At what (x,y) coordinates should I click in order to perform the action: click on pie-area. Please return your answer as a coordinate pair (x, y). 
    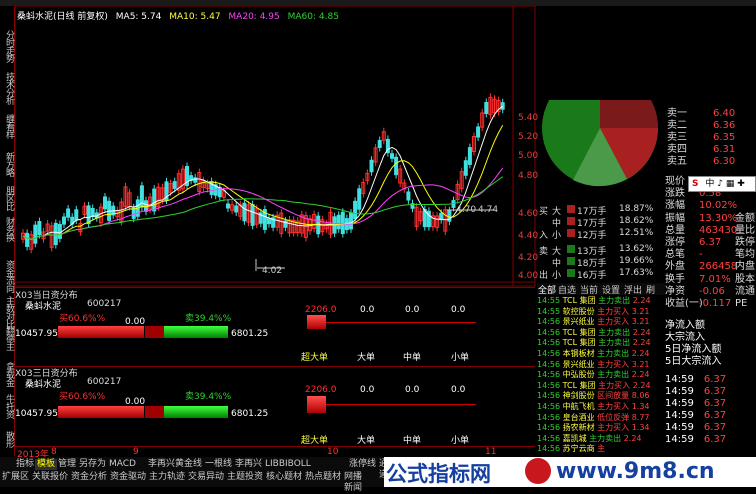
    Looking at the image, I should click on (600, 135).